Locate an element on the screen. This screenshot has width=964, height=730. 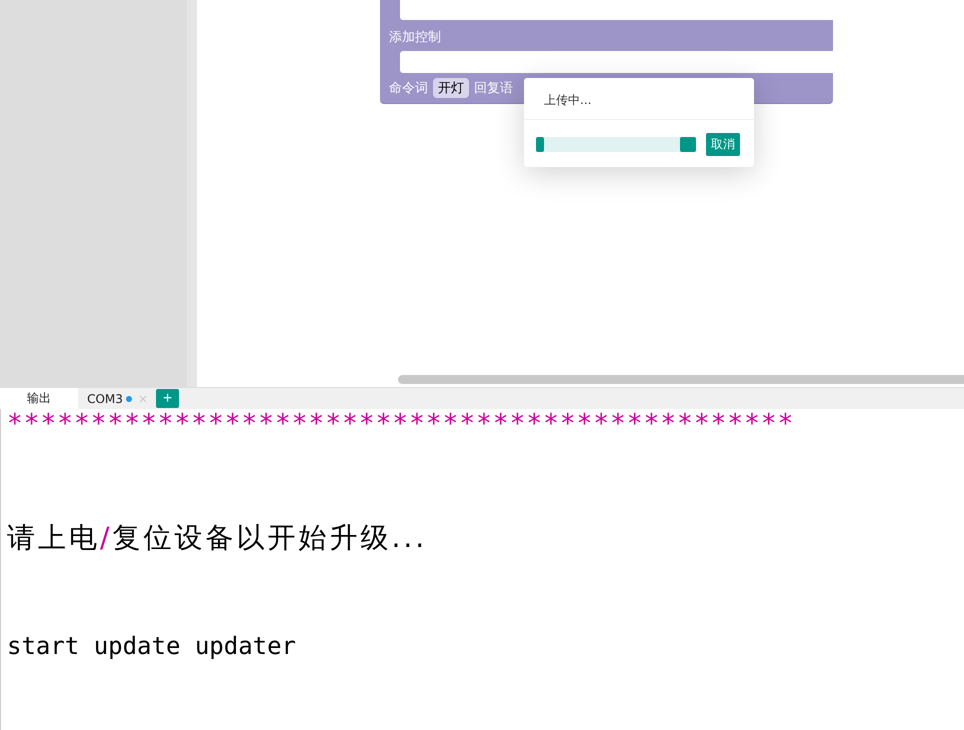
close-icon is located at coordinates (142, 398).